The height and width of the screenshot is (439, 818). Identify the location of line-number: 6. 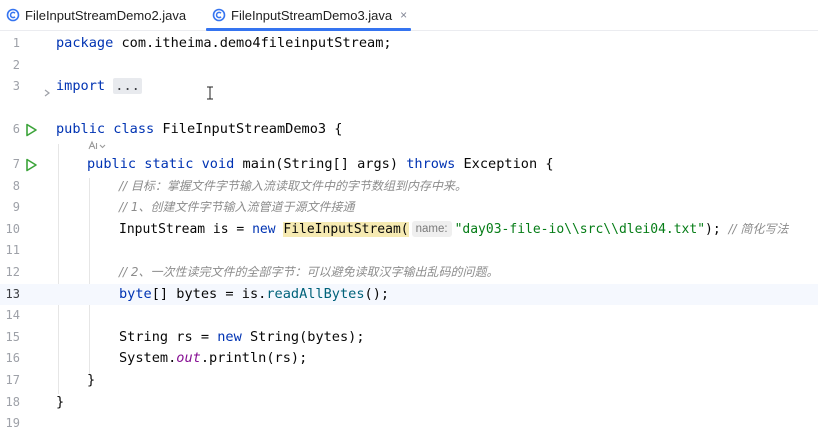
(16, 129).